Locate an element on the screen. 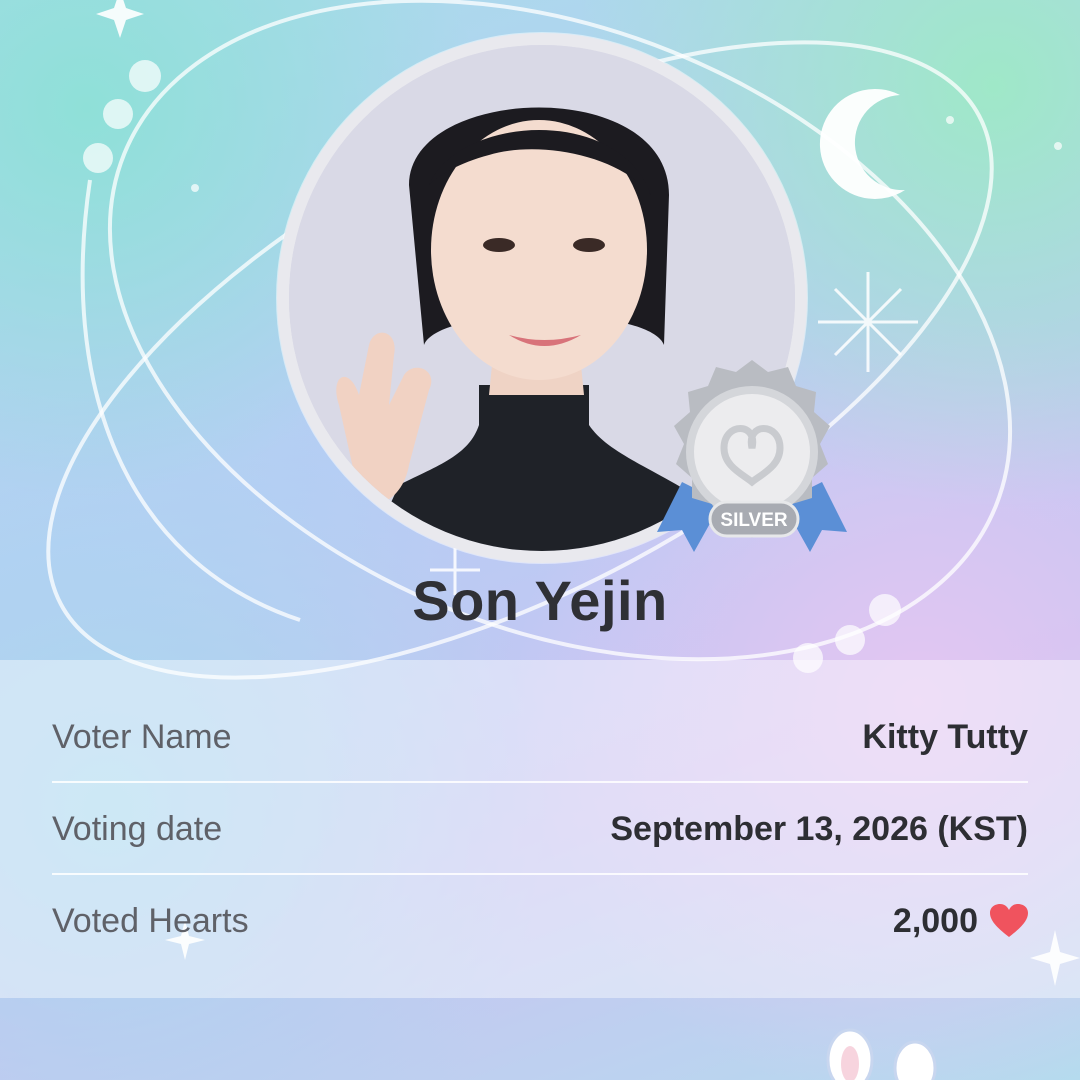 Image resolution: width=1080 pixels, height=1080 pixels. voter-name-value: Kitty Tutty is located at coordinates (945, 736).